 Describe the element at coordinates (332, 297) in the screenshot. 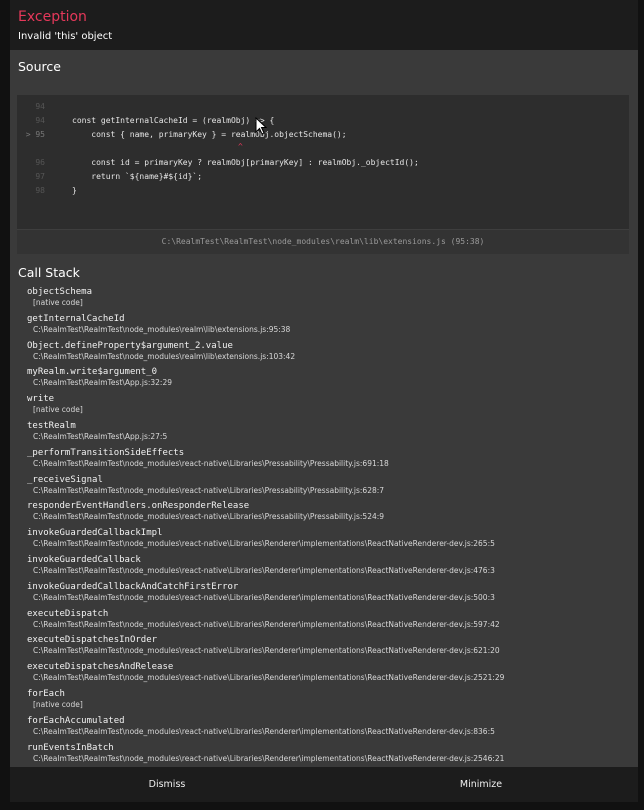

I see `stack-frame: objectSchema [native code]` at that location.